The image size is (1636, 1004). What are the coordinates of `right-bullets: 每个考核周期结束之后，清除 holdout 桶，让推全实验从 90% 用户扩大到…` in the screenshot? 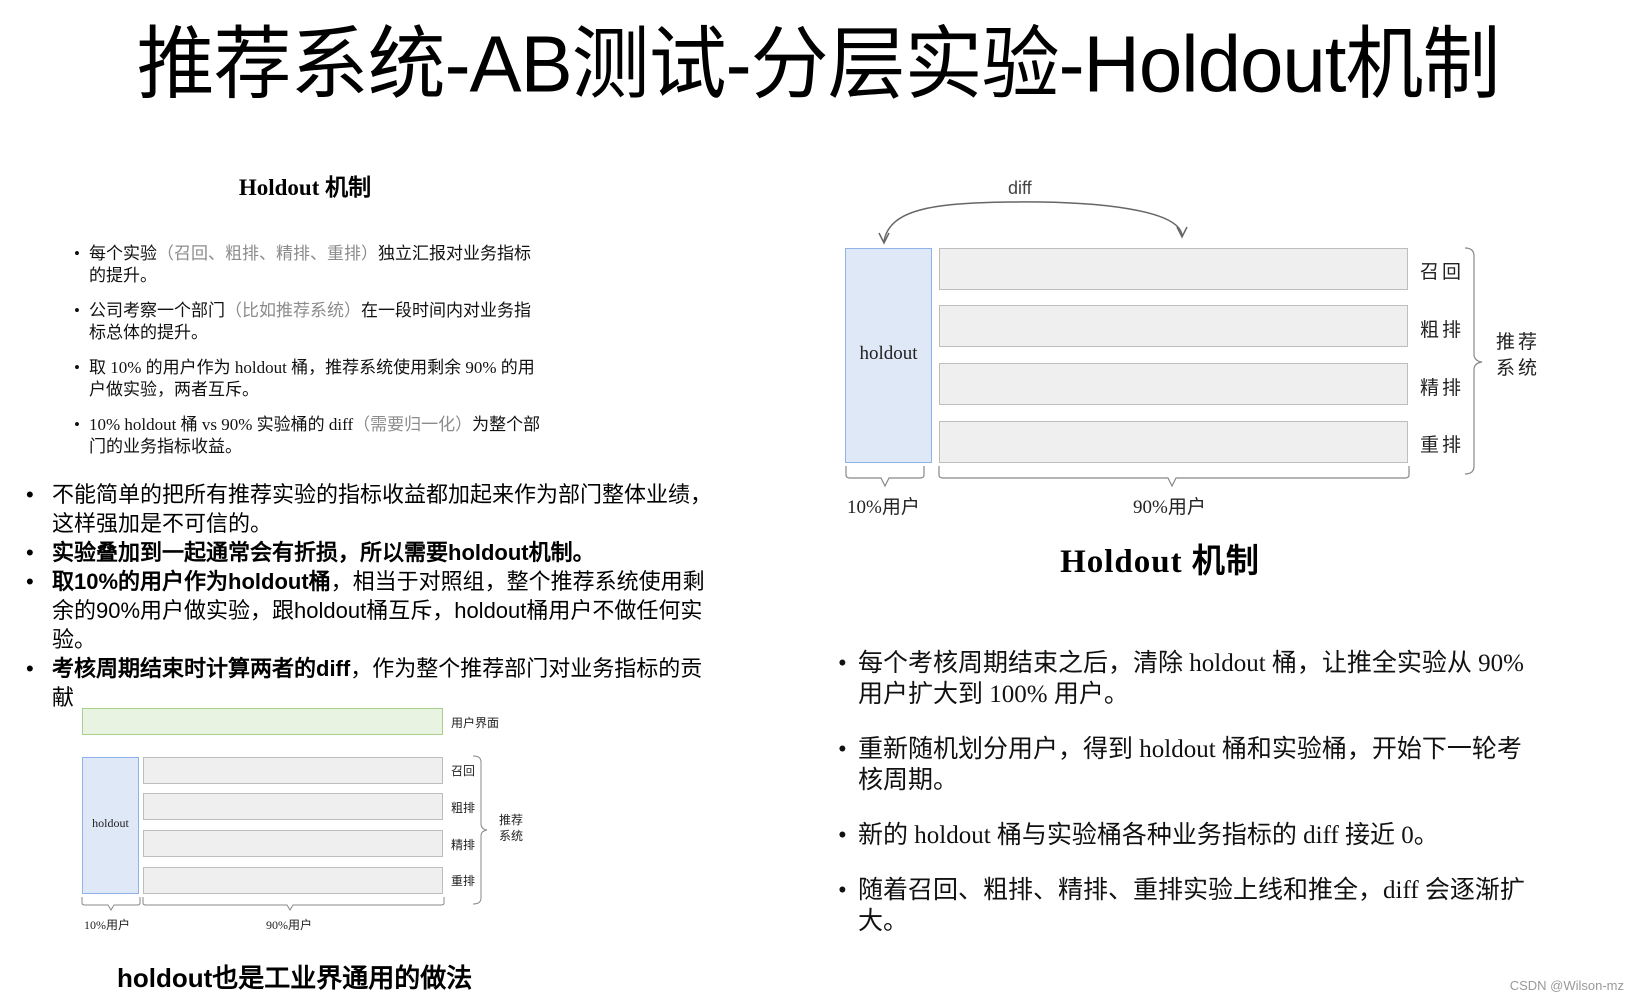 It's located at (1186, 804).